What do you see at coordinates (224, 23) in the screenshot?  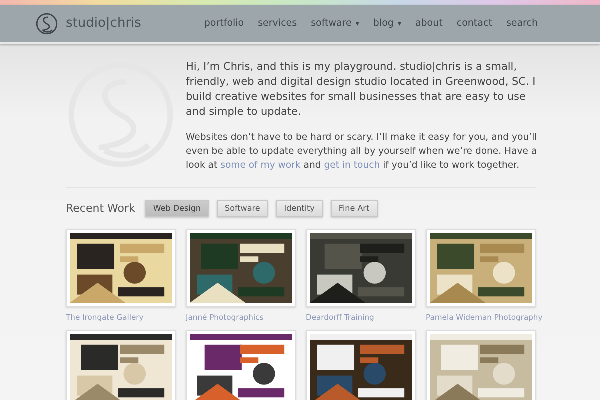 I see `nav-link: portfolio` at bounding box center [224, 23].